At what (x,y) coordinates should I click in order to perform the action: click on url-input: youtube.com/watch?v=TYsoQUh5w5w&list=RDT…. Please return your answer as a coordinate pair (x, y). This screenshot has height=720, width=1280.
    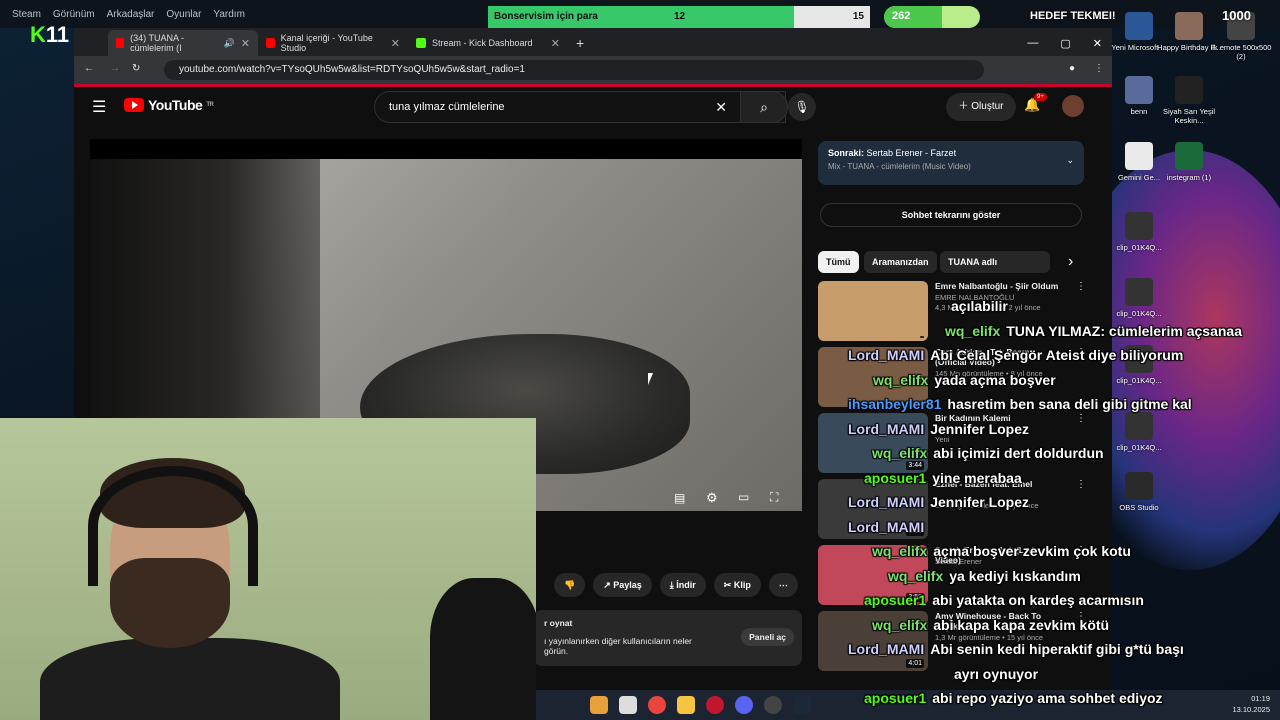
    Looking at the image, I should click on (574, 70).